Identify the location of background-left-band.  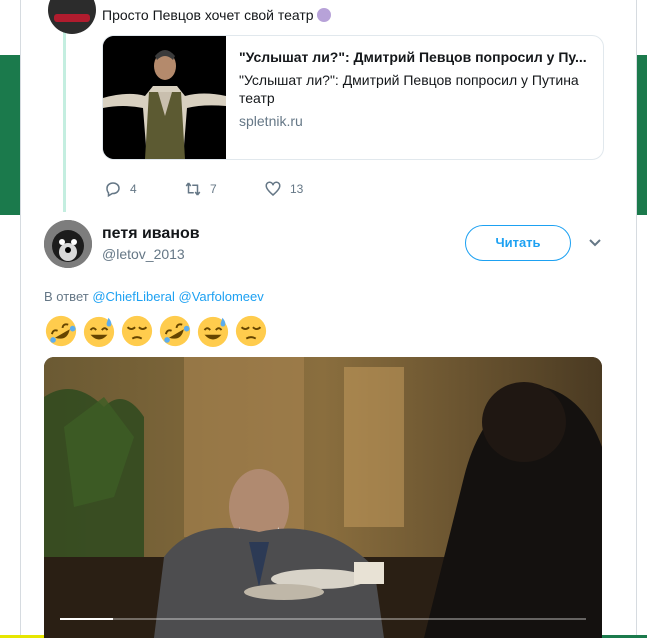
(10, 135).